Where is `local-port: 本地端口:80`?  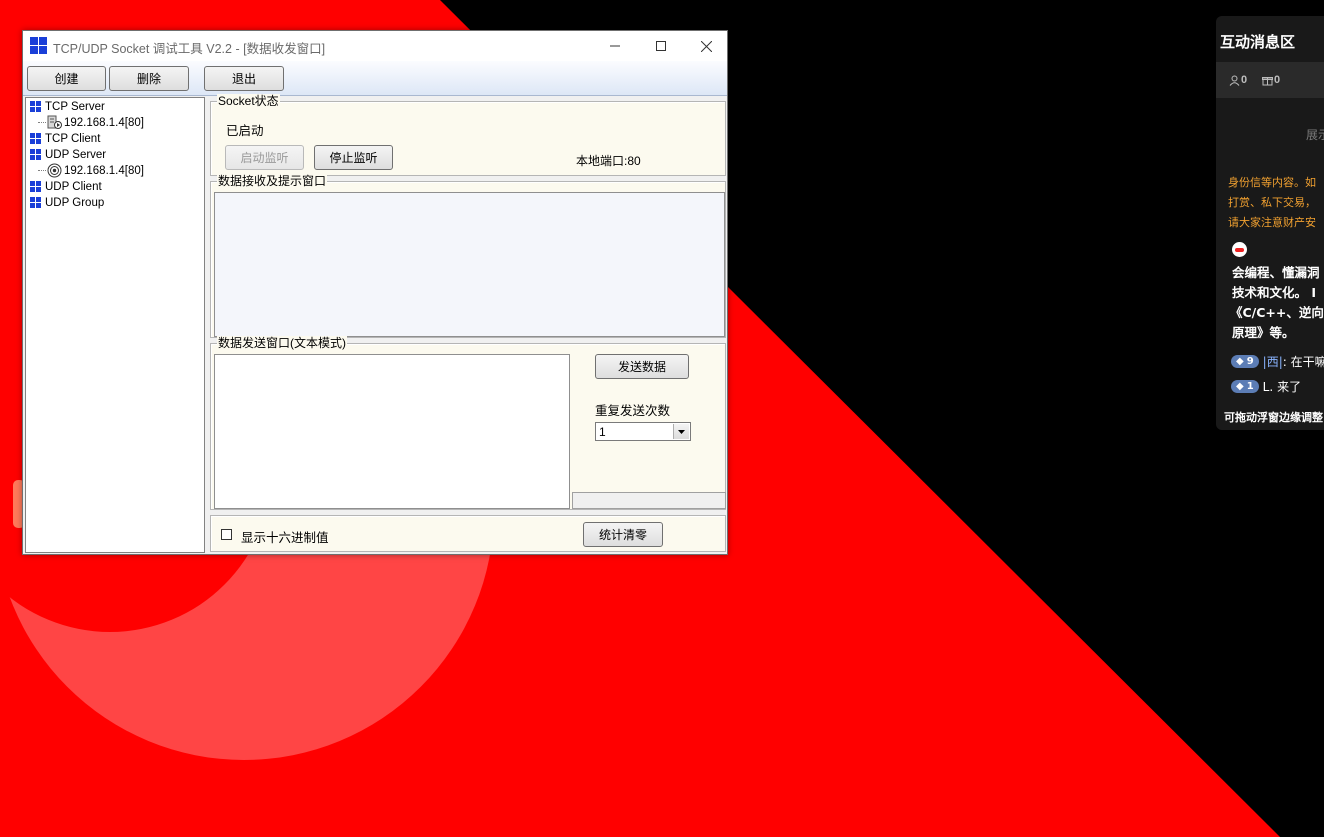
local-port: 本地端口:80 is located at coordinates (608, 161).